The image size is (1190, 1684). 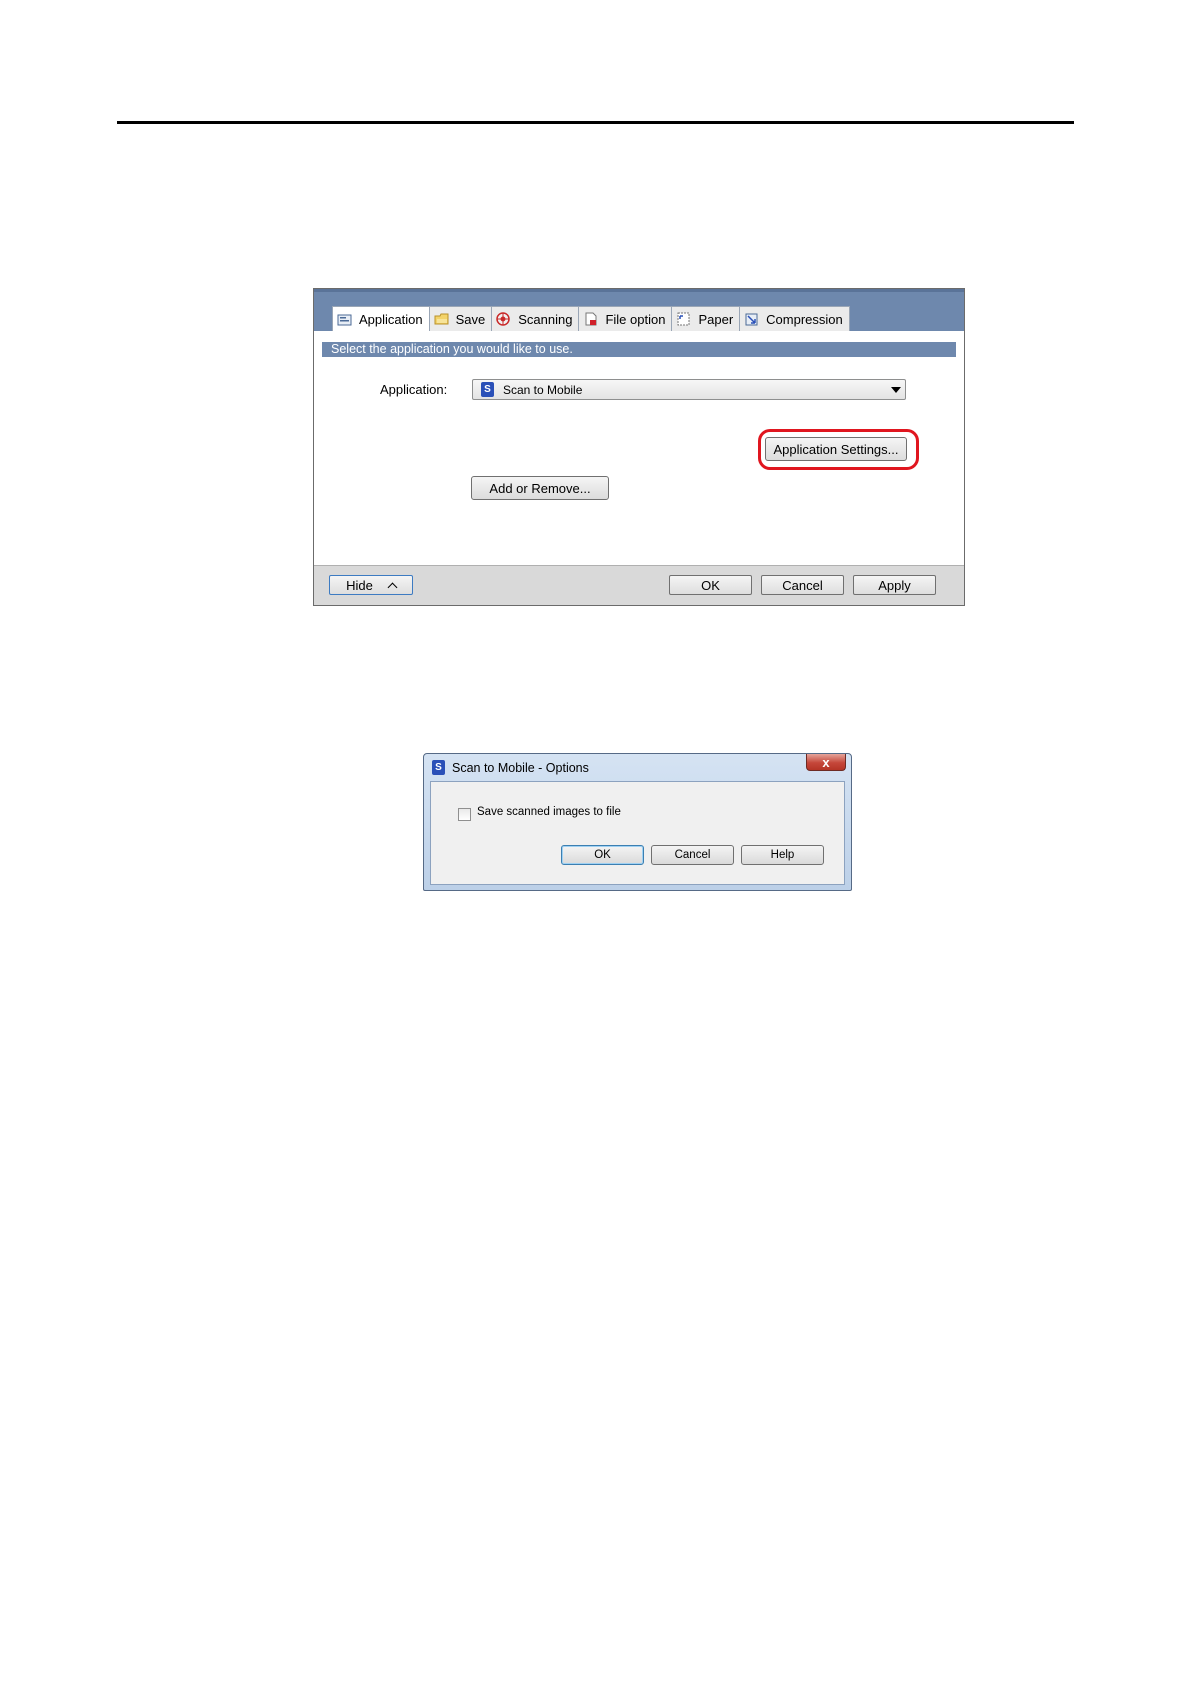 What do you see at coordinates (545, 319) in the screenshot?
I see `tab-label: Scanning` at bounding box center [545, 319].